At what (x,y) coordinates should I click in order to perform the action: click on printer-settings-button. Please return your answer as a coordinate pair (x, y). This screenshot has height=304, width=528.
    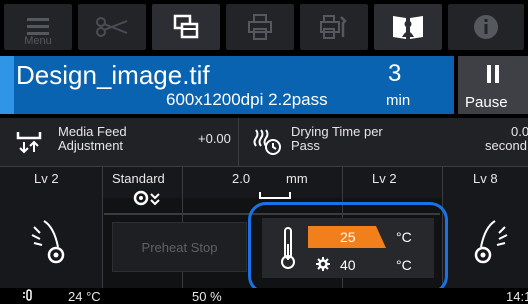
    Looking at the image, I should click on (334, 27).